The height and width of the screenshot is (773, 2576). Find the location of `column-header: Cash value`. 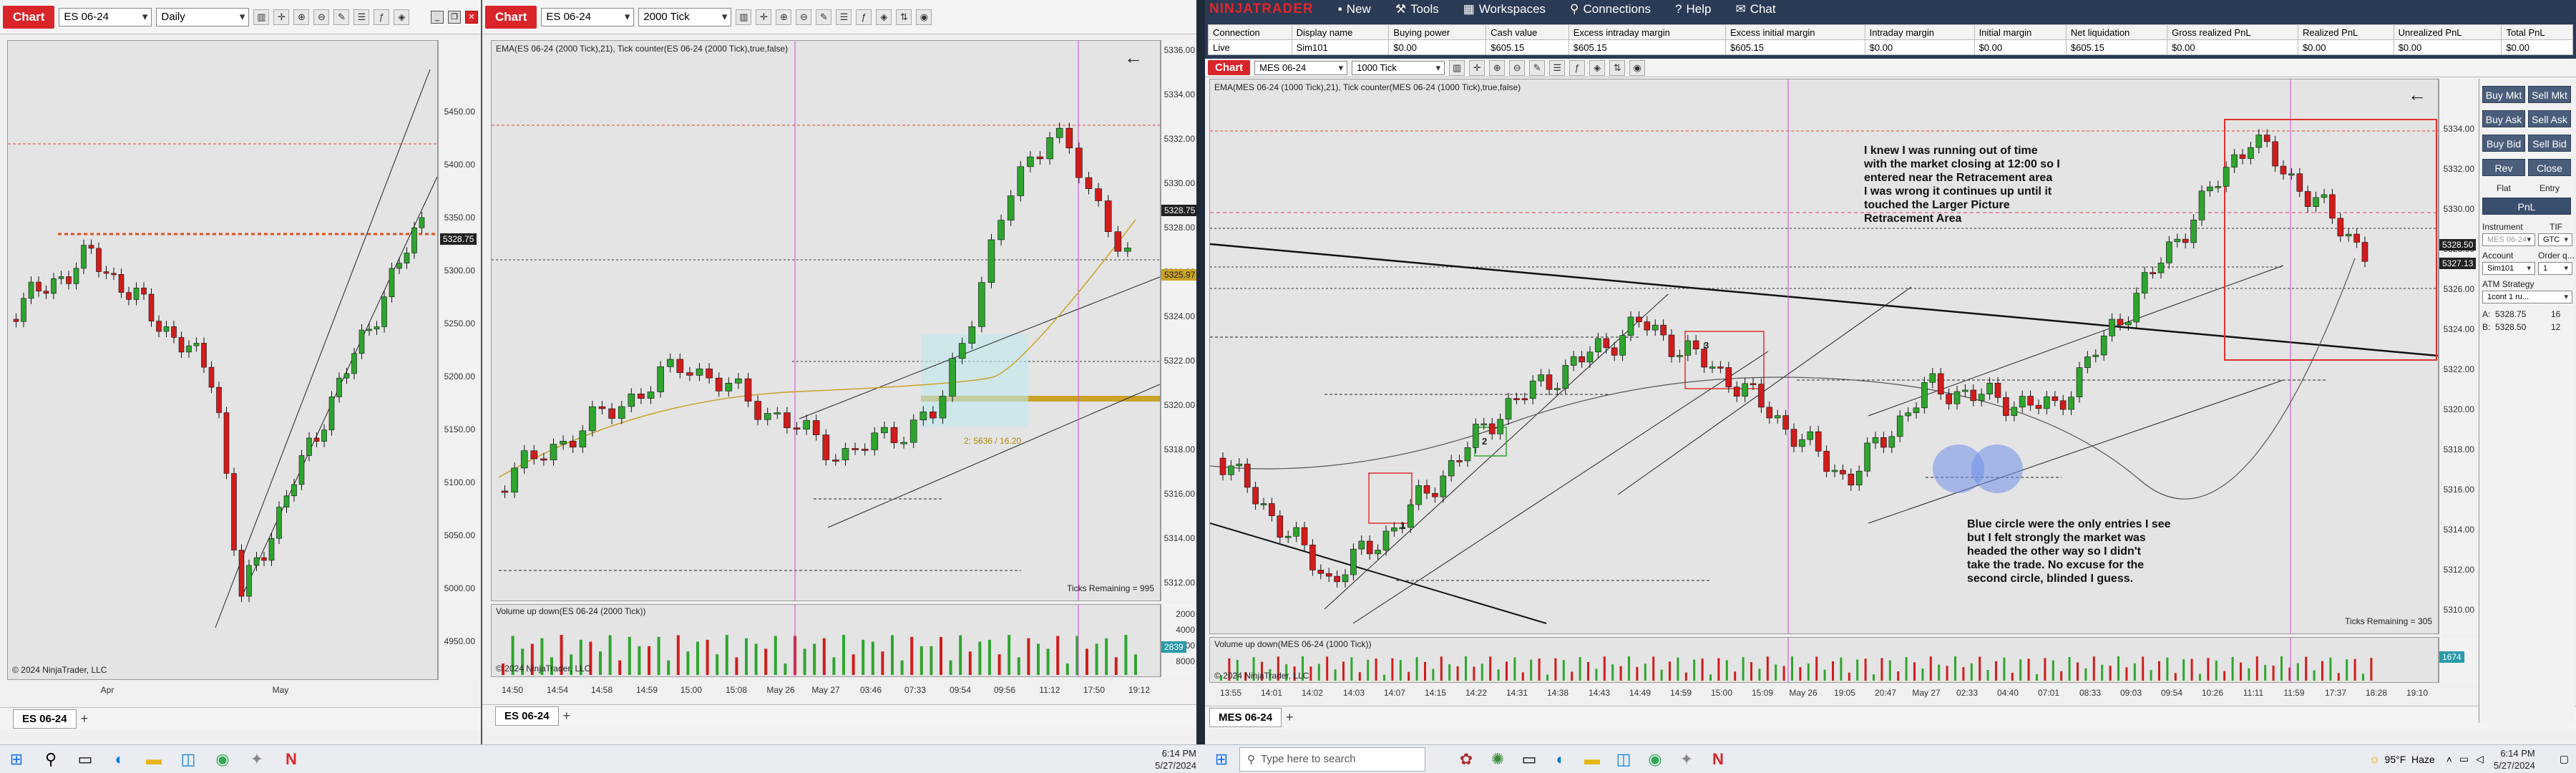

column-header: Cash value is located at coordinates (1527, 32).